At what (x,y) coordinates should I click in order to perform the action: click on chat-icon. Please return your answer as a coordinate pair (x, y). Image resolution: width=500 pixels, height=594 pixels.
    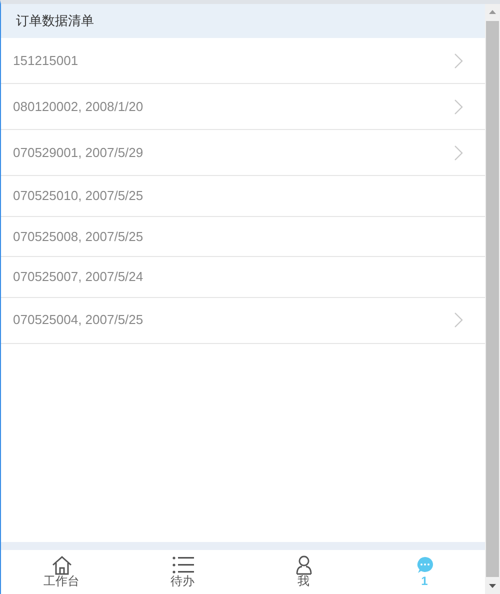
    Looking at the image, I should click on (424, 565).